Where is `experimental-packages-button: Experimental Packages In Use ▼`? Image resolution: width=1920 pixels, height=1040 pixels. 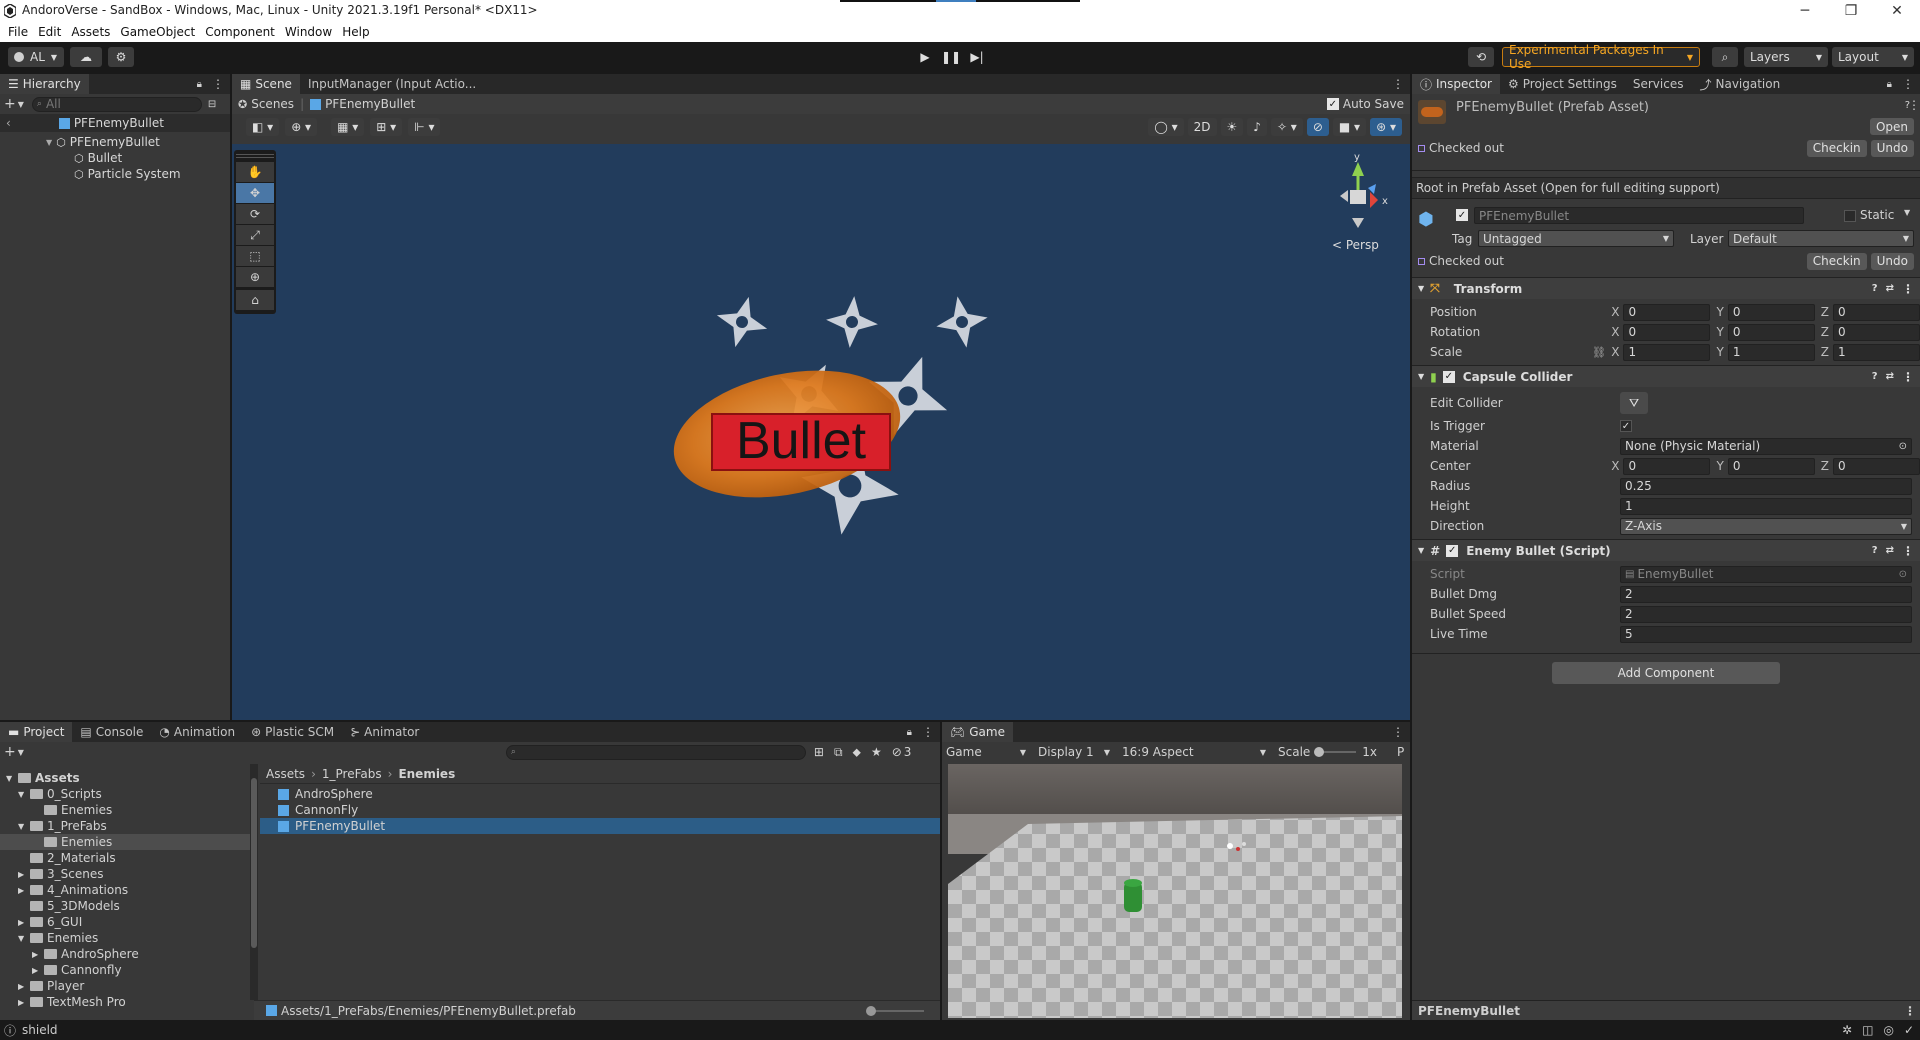
experimental-packages-button: Experimental Packages In Use ▼ is located at coordinates (1601, 57).